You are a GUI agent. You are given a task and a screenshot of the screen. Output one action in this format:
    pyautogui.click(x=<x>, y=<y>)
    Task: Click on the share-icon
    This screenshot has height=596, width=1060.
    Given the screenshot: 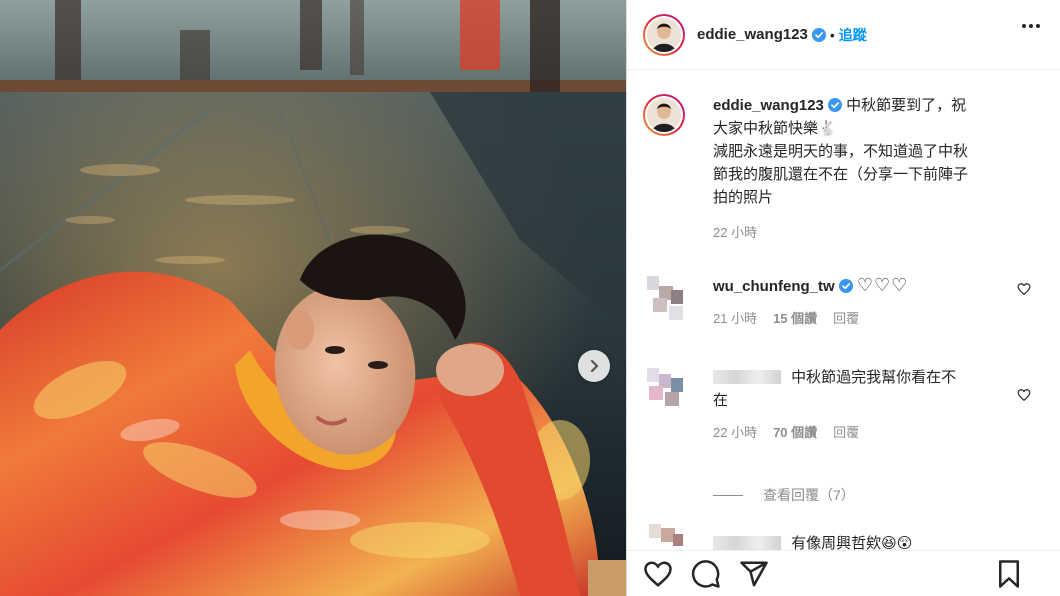 What is the action you would take?
    pyautogui.click(x=754, y=574)
    